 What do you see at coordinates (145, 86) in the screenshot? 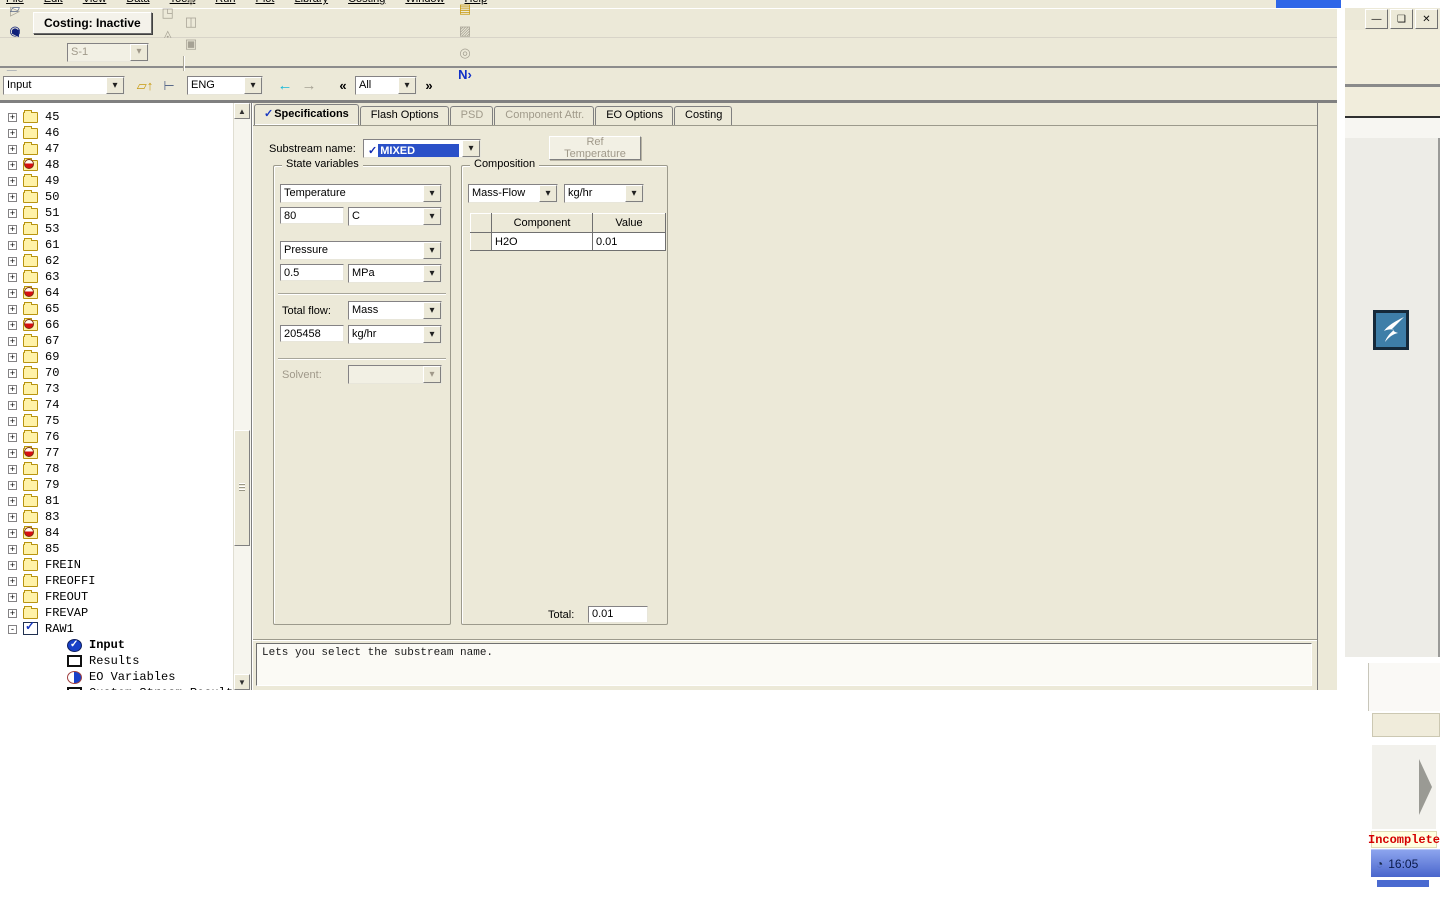
I see `up-one-level-icon: ▱↑` at bounding box center [145, 86].